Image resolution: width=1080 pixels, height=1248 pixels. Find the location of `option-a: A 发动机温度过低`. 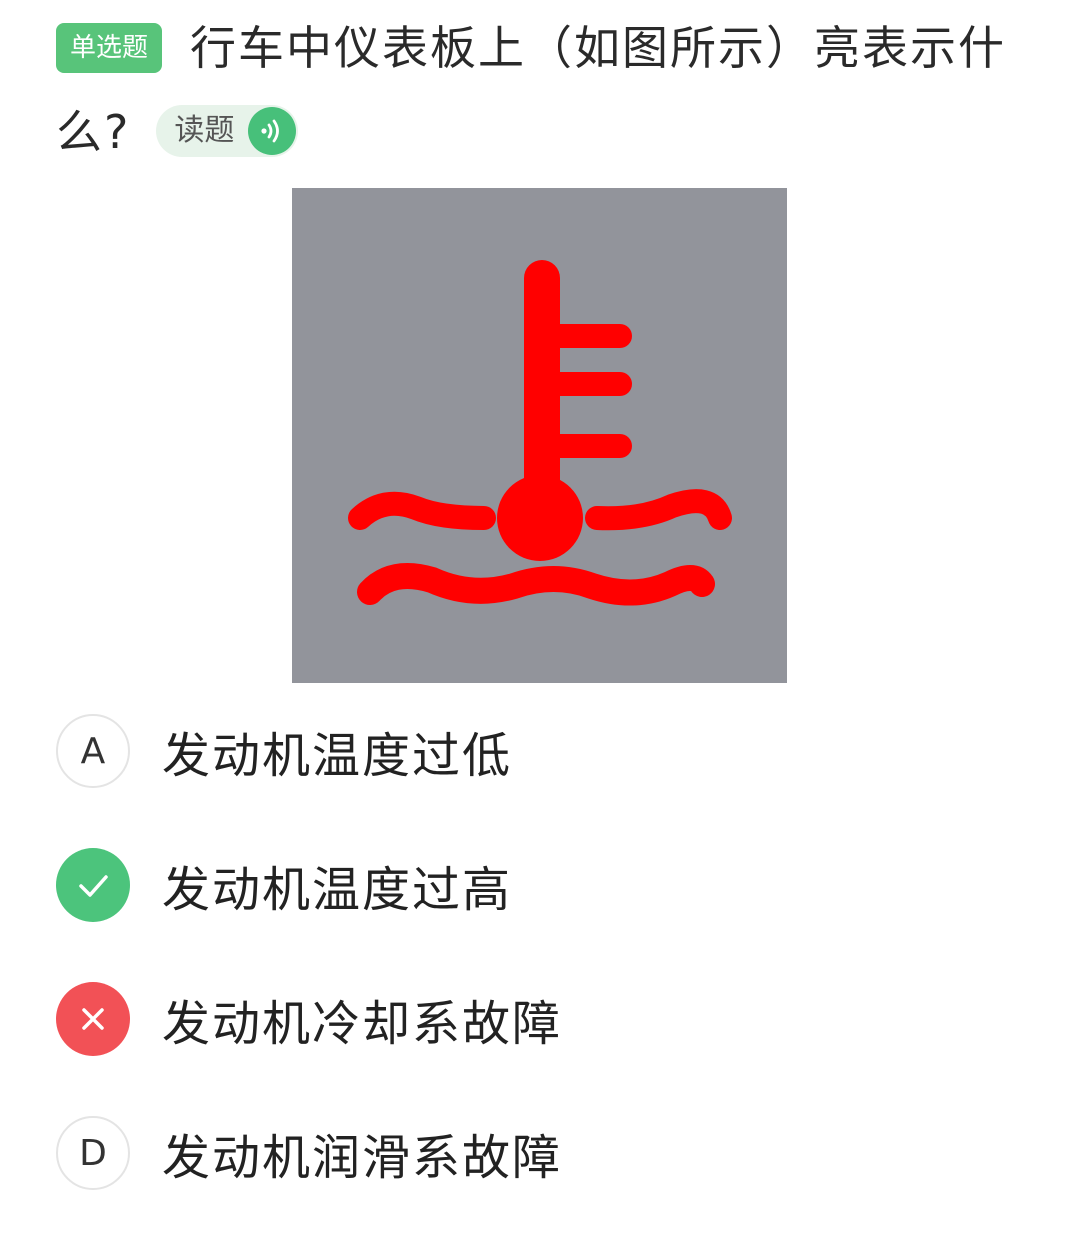

option-a: A 发动机温度过低 is located at coordinates (536, 751).